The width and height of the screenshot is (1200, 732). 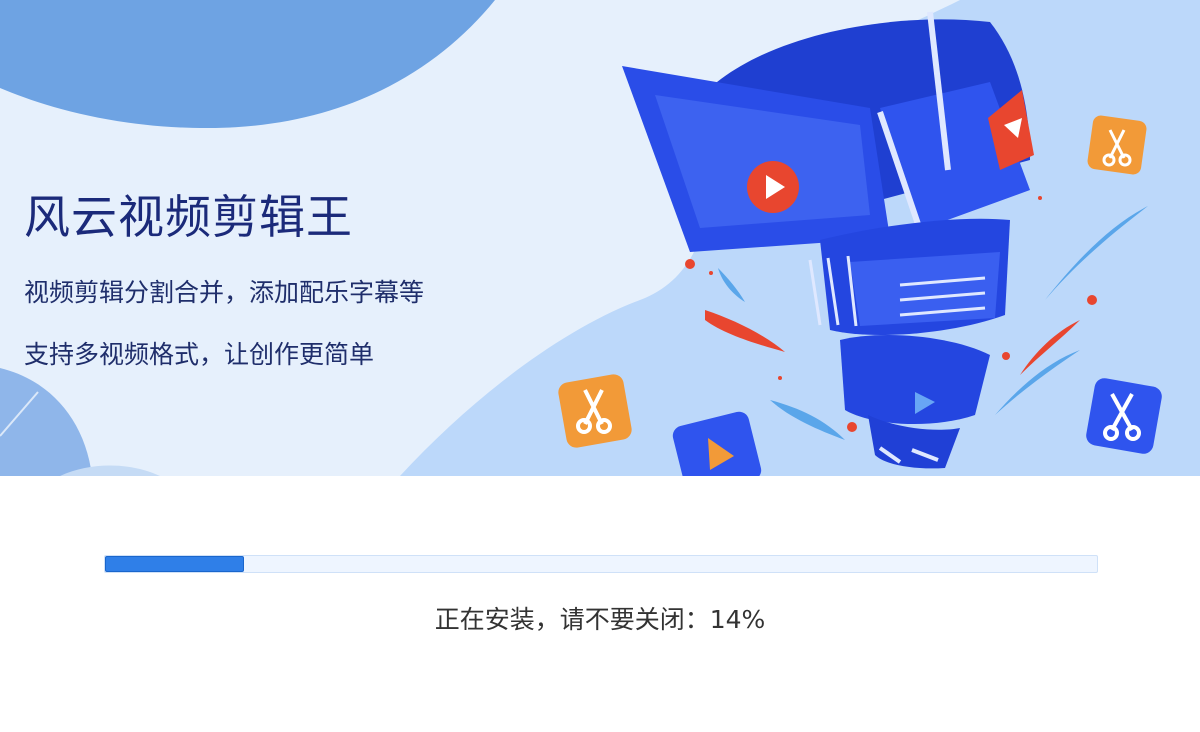 What do you see at coordinates (572, 619) in the screenshot?
I see `install-status-label: 正在安装，请不要关闭：` at bounding box center [572, 619].